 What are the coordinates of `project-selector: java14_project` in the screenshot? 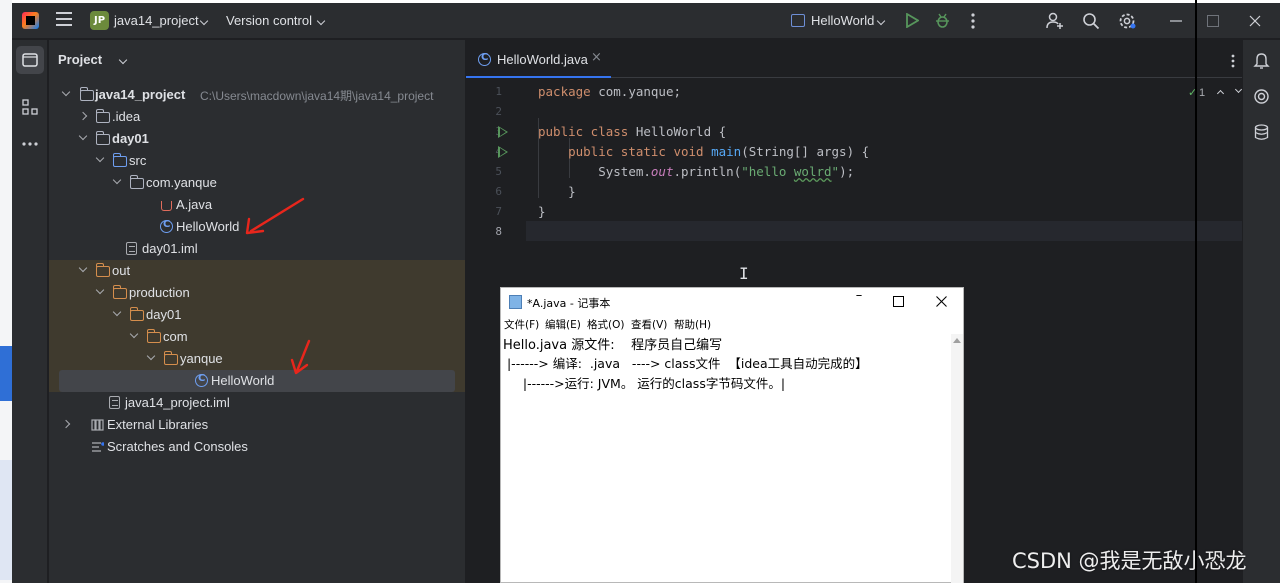 It's located at (156, 20).